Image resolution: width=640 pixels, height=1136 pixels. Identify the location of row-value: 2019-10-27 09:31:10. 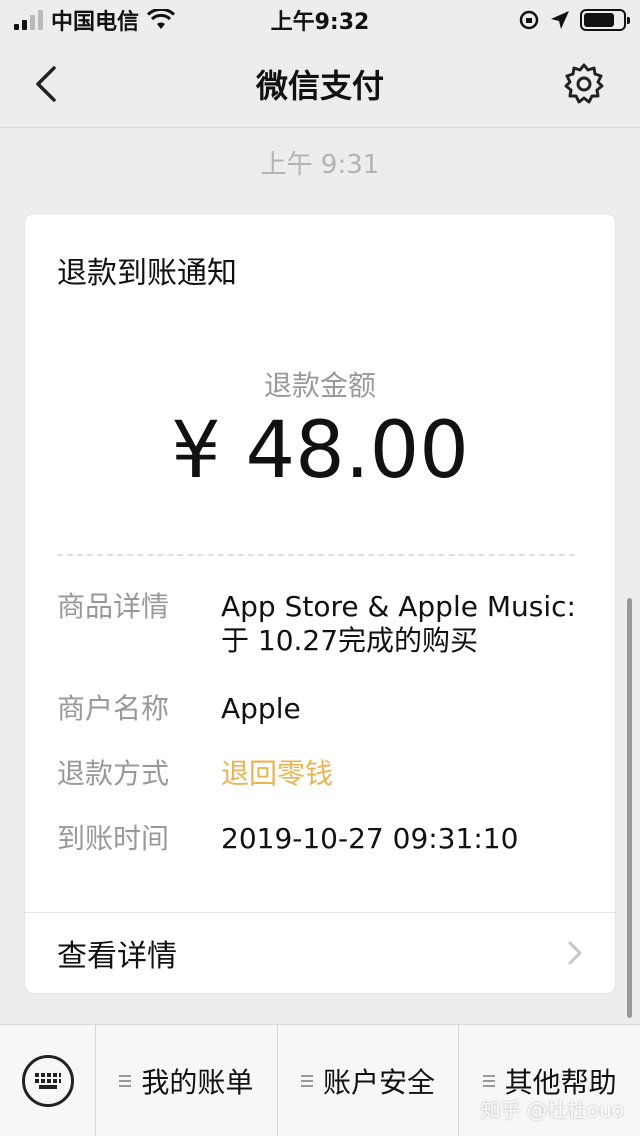
(370, 838).